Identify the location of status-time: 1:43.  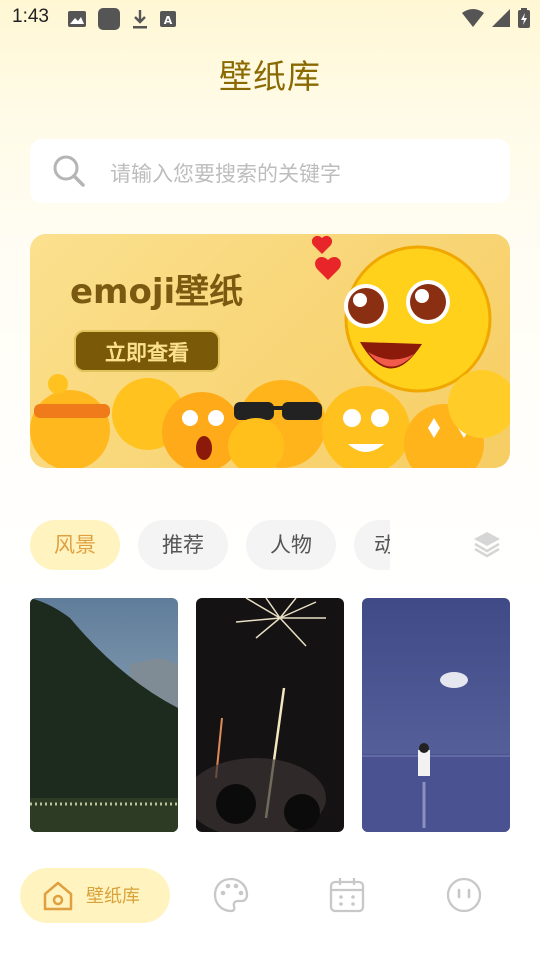
(30, 16).